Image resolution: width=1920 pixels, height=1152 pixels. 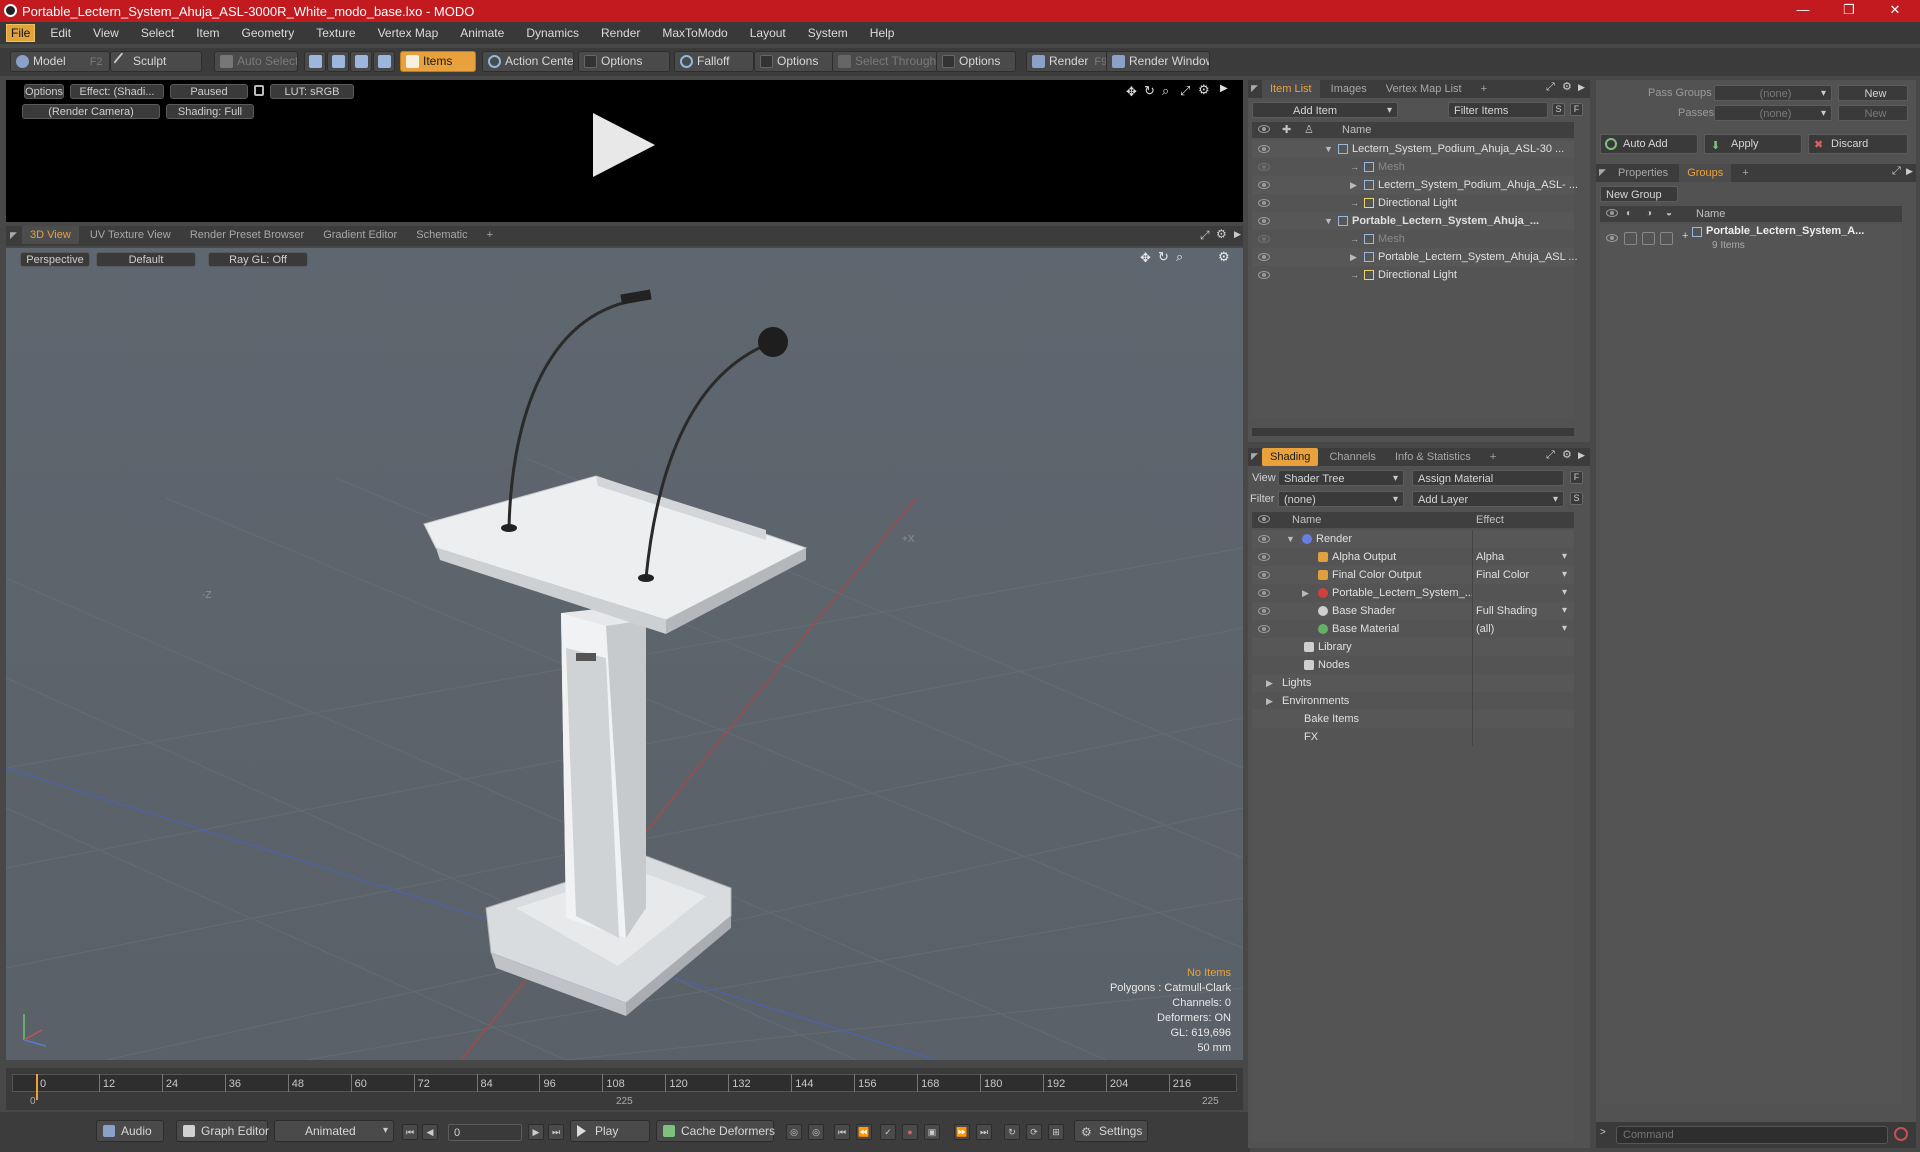 I want to click on polygons-mode-button, so click(x=361, y=61).